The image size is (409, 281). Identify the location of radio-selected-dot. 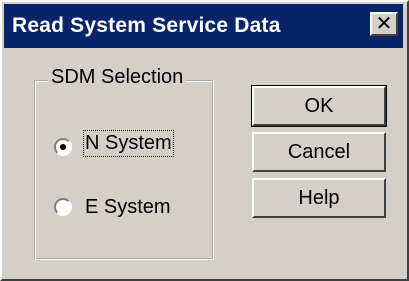
(63, 147).